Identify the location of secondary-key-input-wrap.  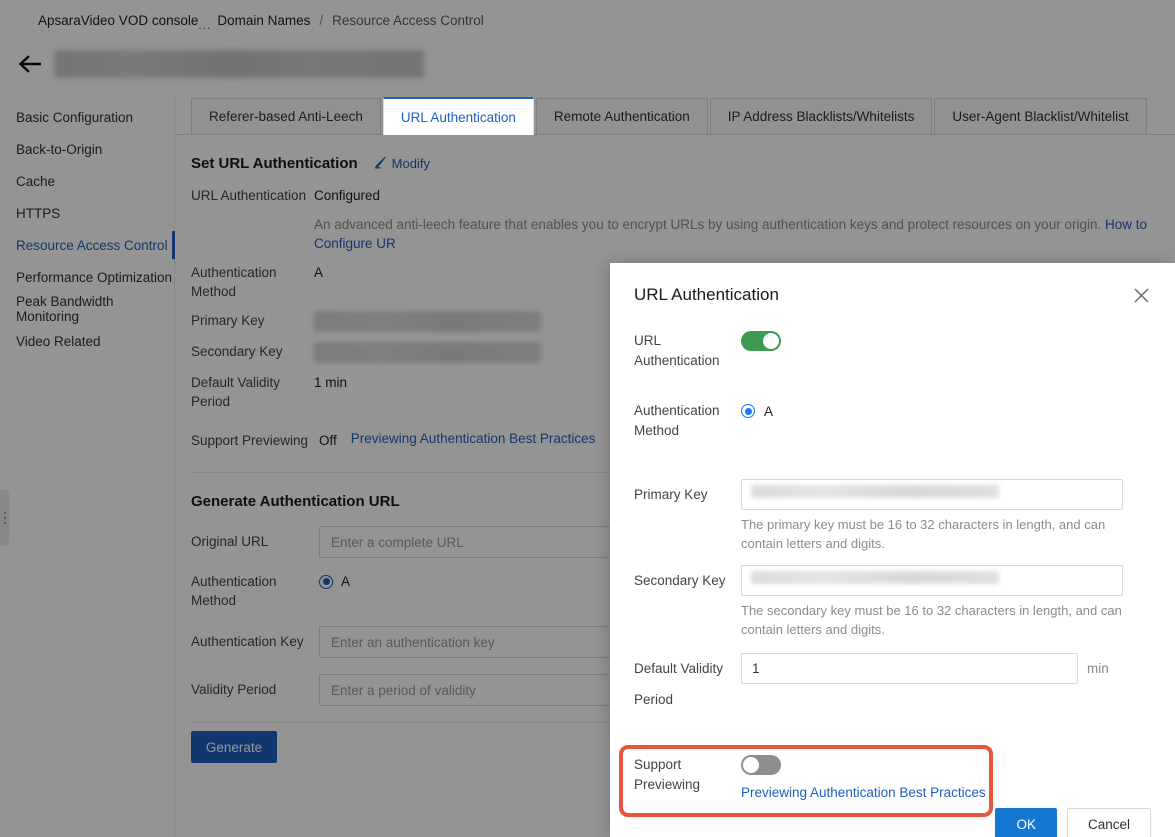
(932, 580).